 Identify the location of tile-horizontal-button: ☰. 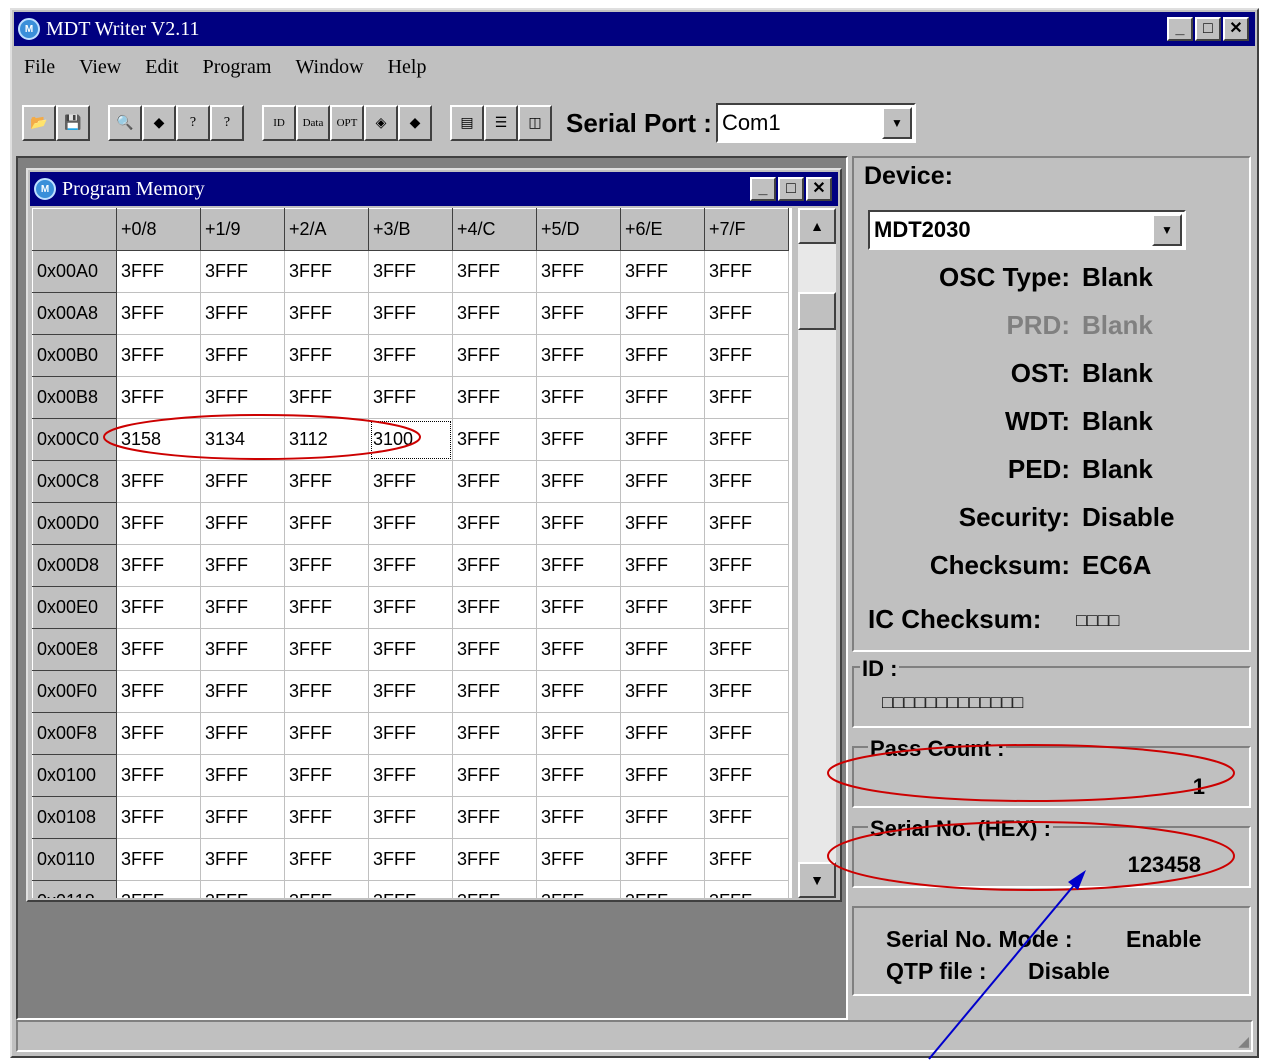
(501, 123).